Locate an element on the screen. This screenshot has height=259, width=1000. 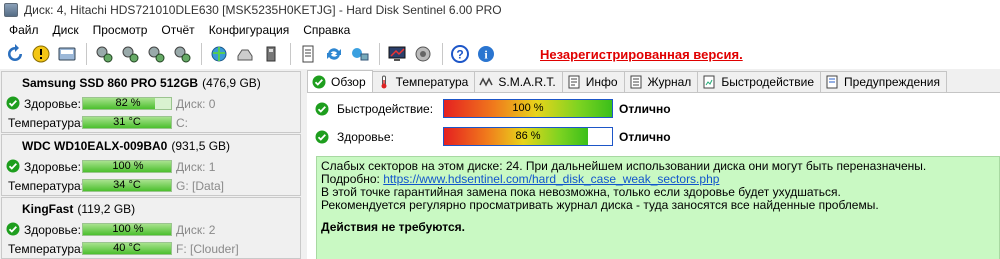
network-button is located at coordinates (219, 54).